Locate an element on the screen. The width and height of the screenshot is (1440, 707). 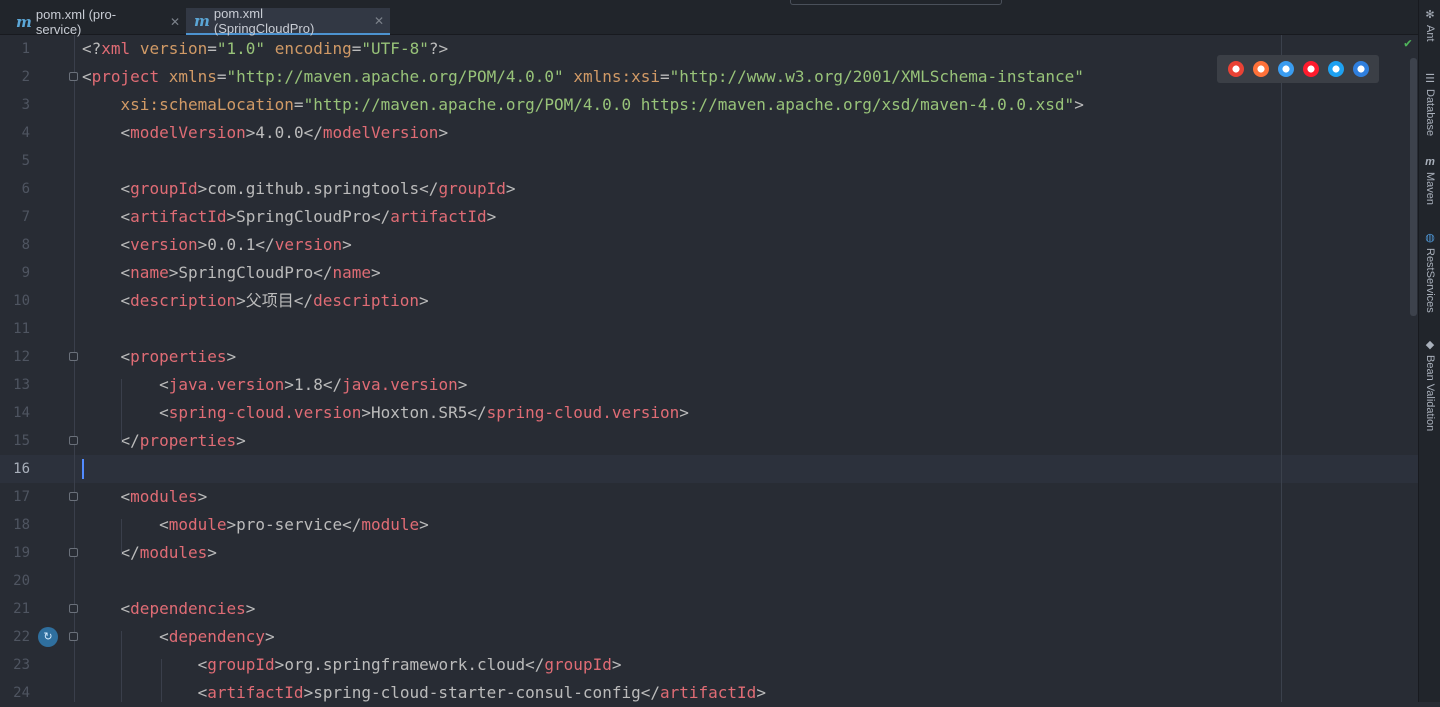
code-line: 9 <name>SpringCloudPro</name> is located at coordinates (709, 273).